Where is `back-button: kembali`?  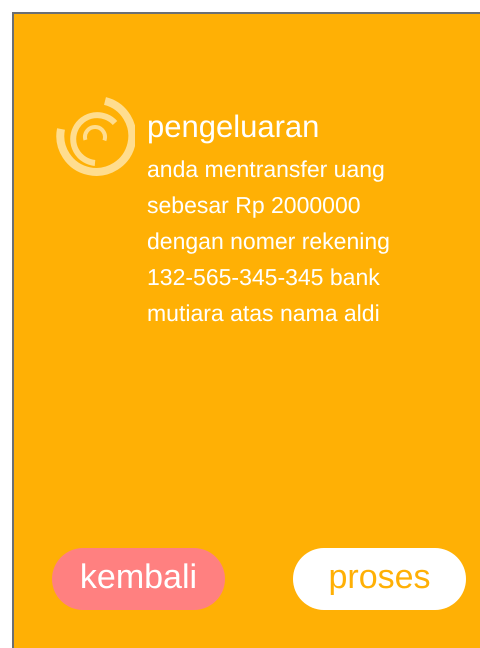
back-button: kembali is located at coordinates (138, 579).